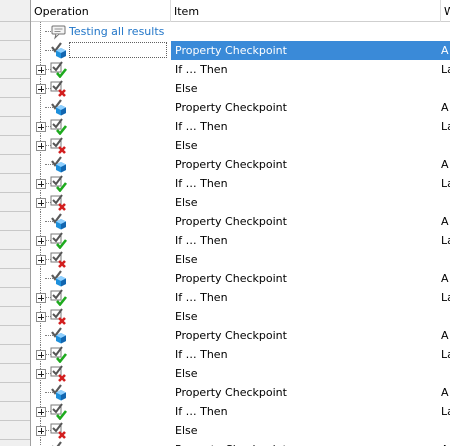 This screenshot has width=450, height=446. What do you see at coordinates (445, 11) in the screenshot?
I see `column-header-w: W` at bounding box center [445, 11].